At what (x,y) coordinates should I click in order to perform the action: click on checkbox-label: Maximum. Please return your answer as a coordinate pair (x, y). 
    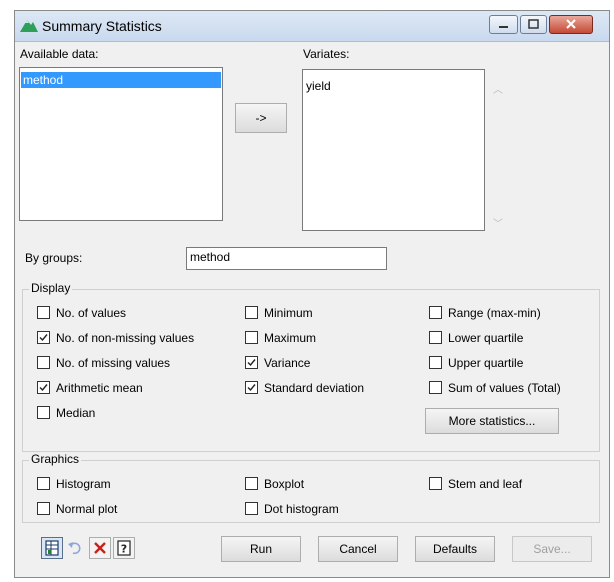
    Looking at the image, I should click on (290, 338).